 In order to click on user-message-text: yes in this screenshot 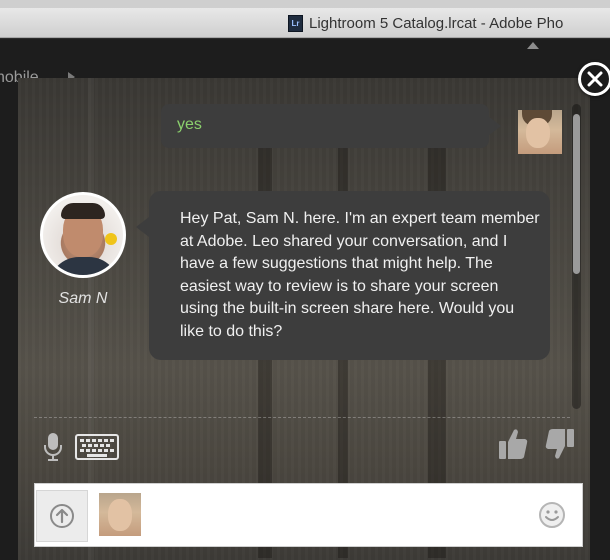, I will do `click(189, 124)`.